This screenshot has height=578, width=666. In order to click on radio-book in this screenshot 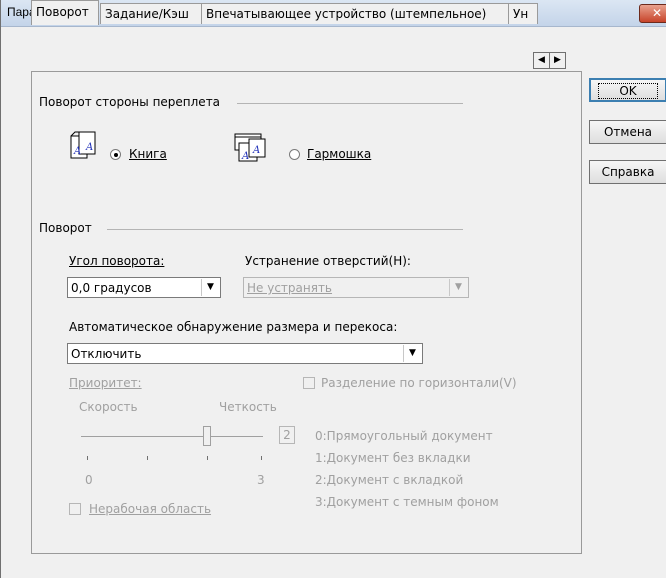, I will do `click(115, 154)`.